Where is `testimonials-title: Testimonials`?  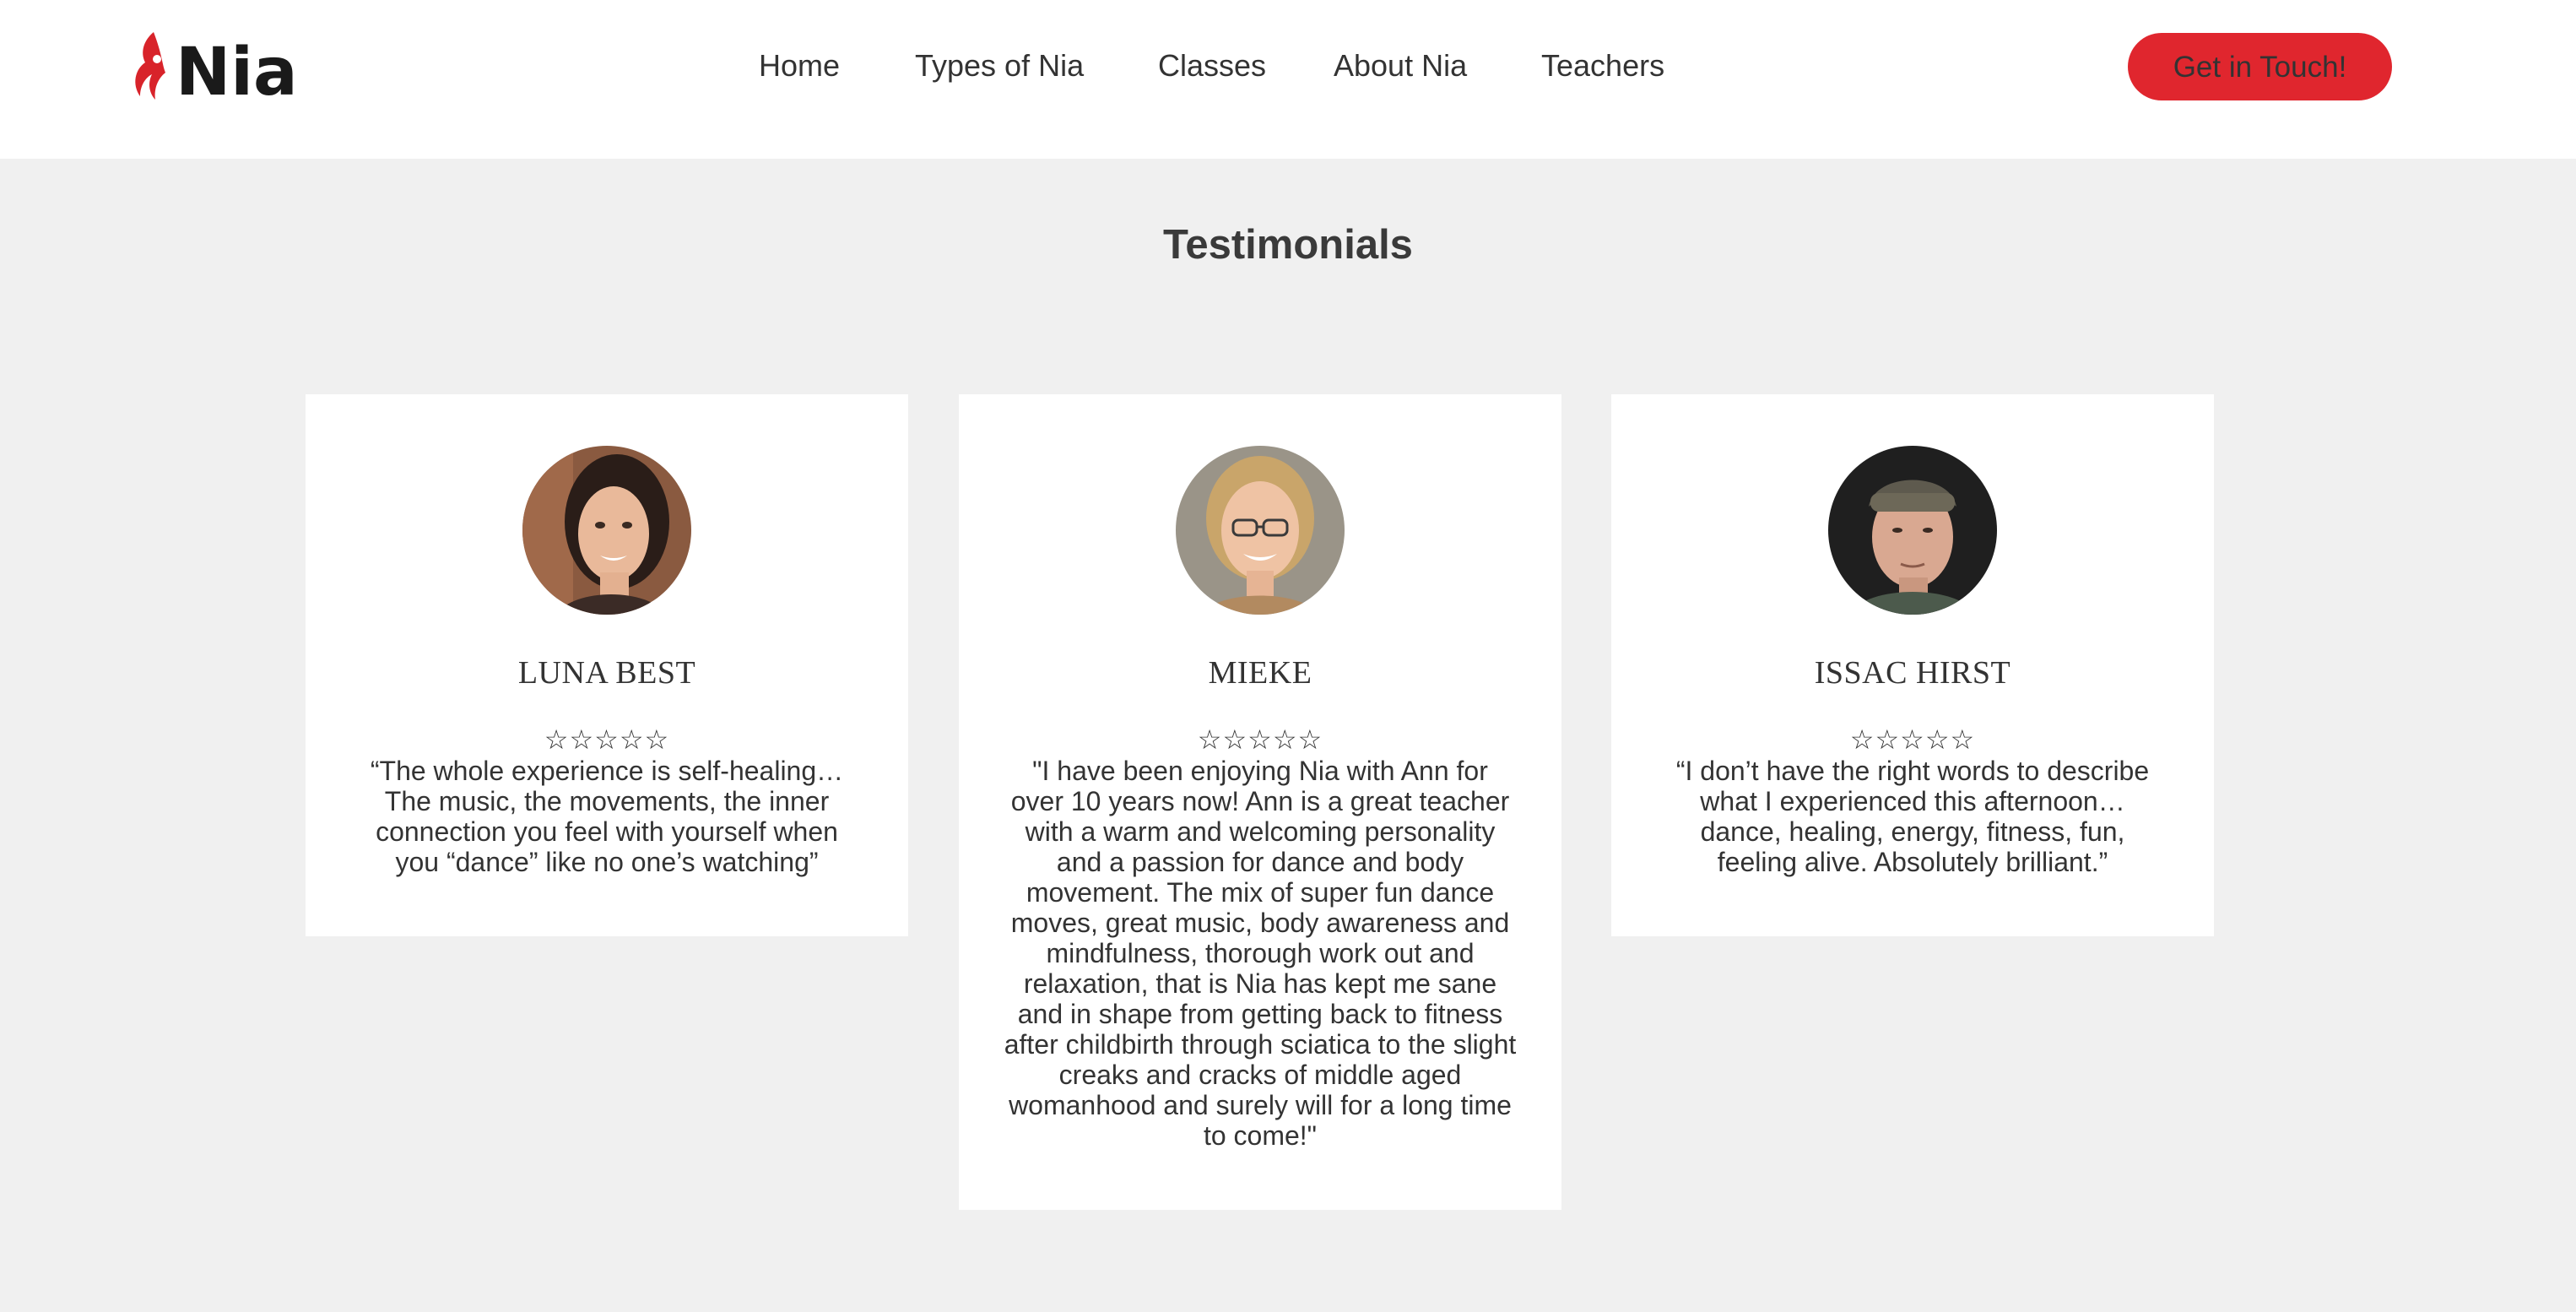 testimonials-title: Testimonials is located at coordinates (1288, 245).